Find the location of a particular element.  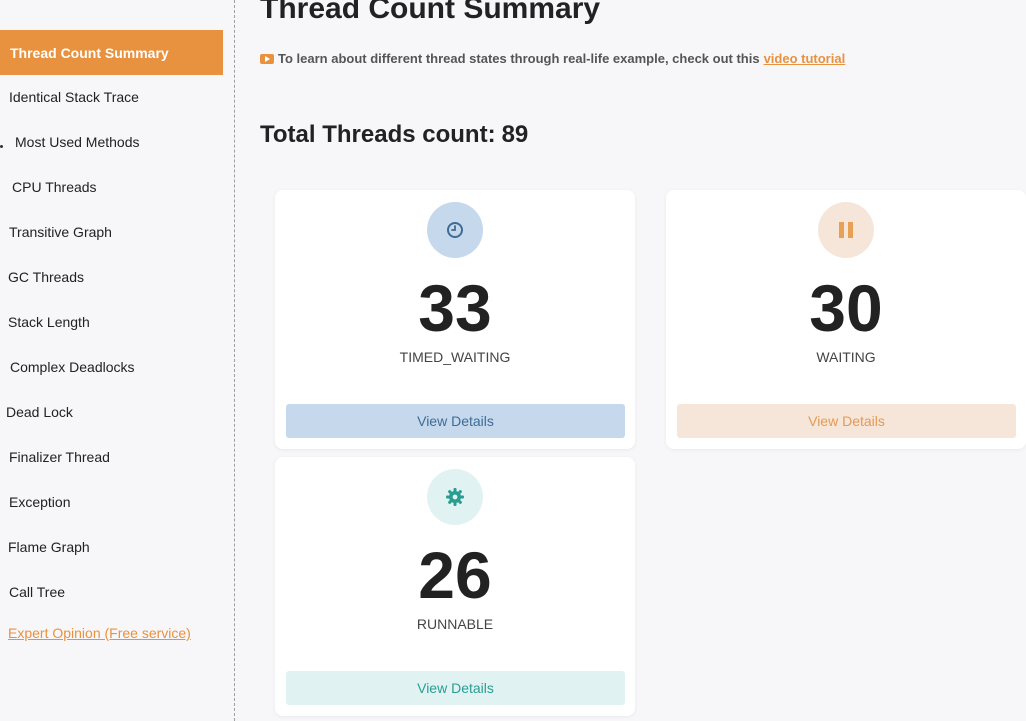

clock-icon-badge is located at coordinates (455, 230).